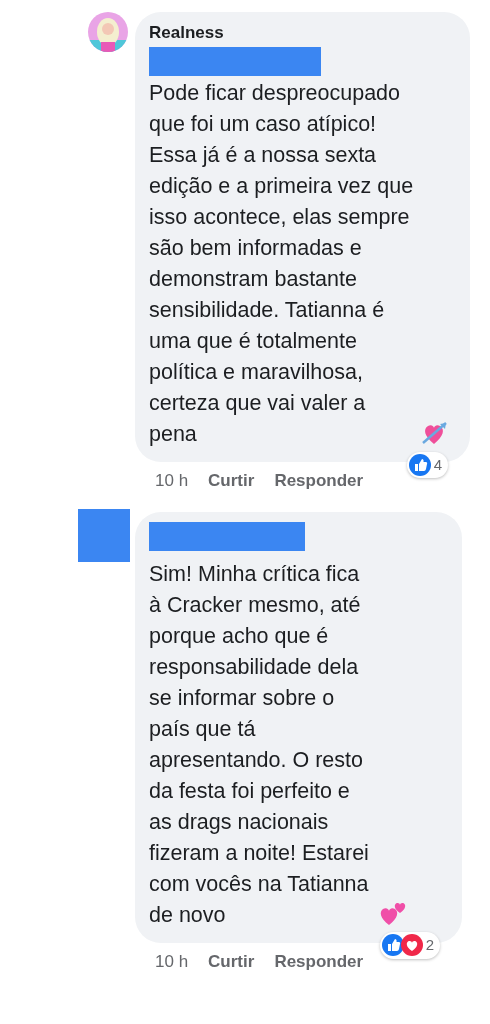 The height and width of the screenshot is (1024, 490). Describe the element at coordinates (434, 432) in the screenshot. I see `heart-arrow-icon` at that location.